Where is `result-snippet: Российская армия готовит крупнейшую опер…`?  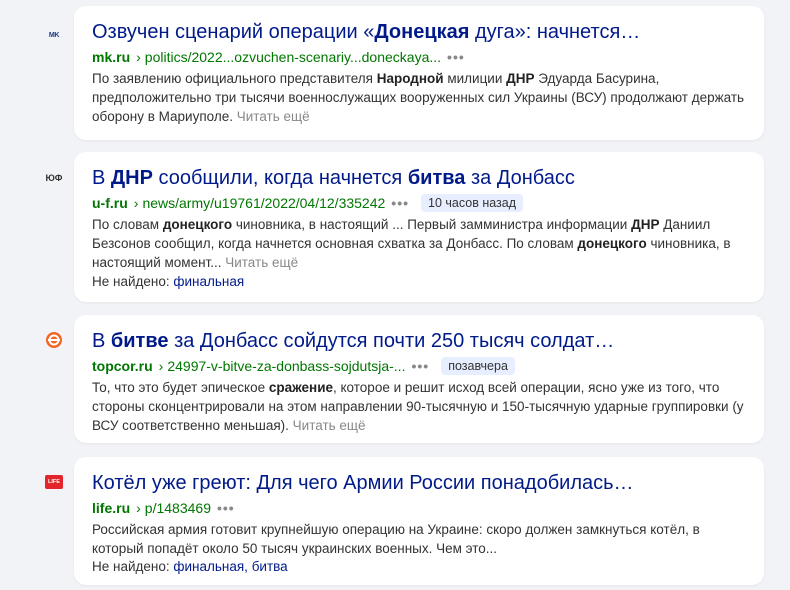
result-snippet: Российская армия готовит крупнейшую опер… is located at coordinates (422, 539).